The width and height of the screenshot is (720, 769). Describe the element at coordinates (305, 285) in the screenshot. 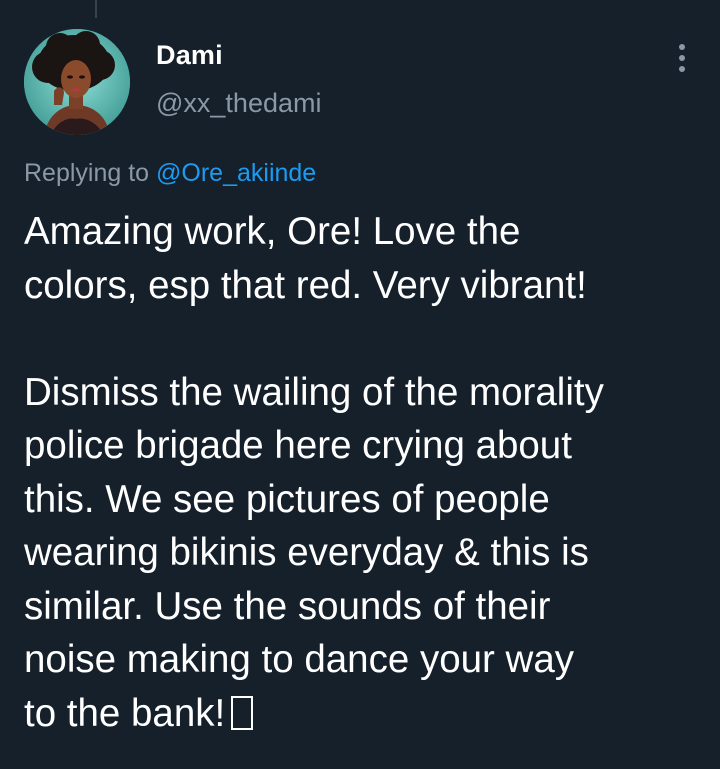

I see `tweet-line: colors, esp that red. Very vibrant!` at that location.